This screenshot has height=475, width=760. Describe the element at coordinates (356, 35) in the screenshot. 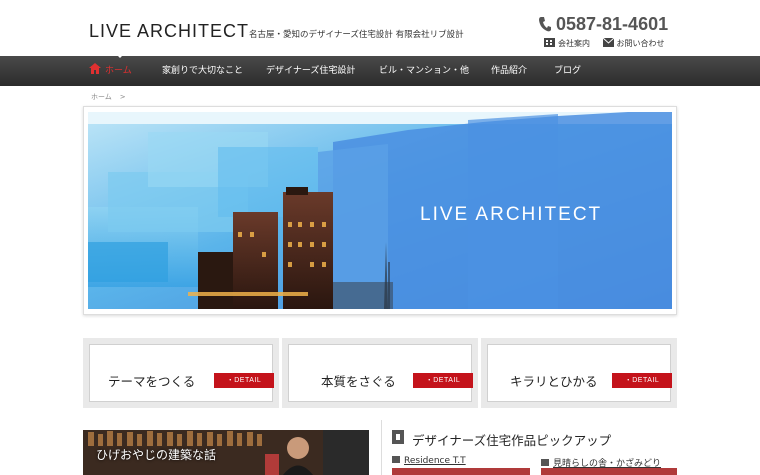

I see `site-tagline: 名古屋・愛知のデザイナーズ住宅設計 有限会社リブ設計` at that location.